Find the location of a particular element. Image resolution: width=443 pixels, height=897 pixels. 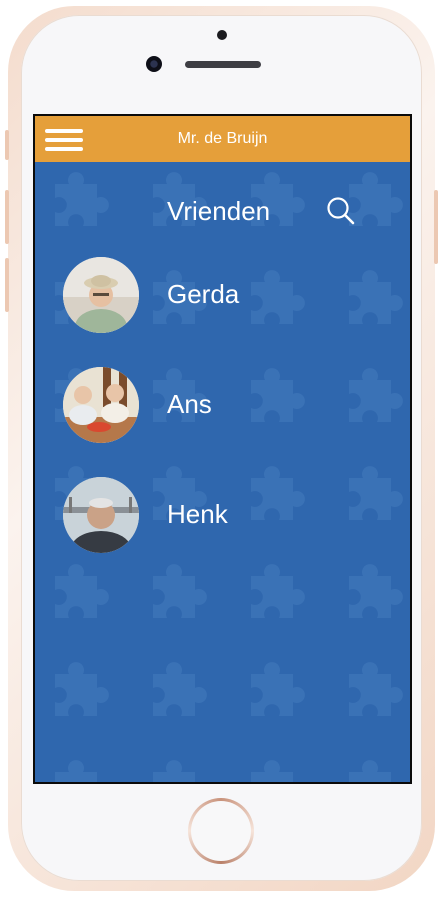

friend-name: Gerda is located at coordinates (203, 294).